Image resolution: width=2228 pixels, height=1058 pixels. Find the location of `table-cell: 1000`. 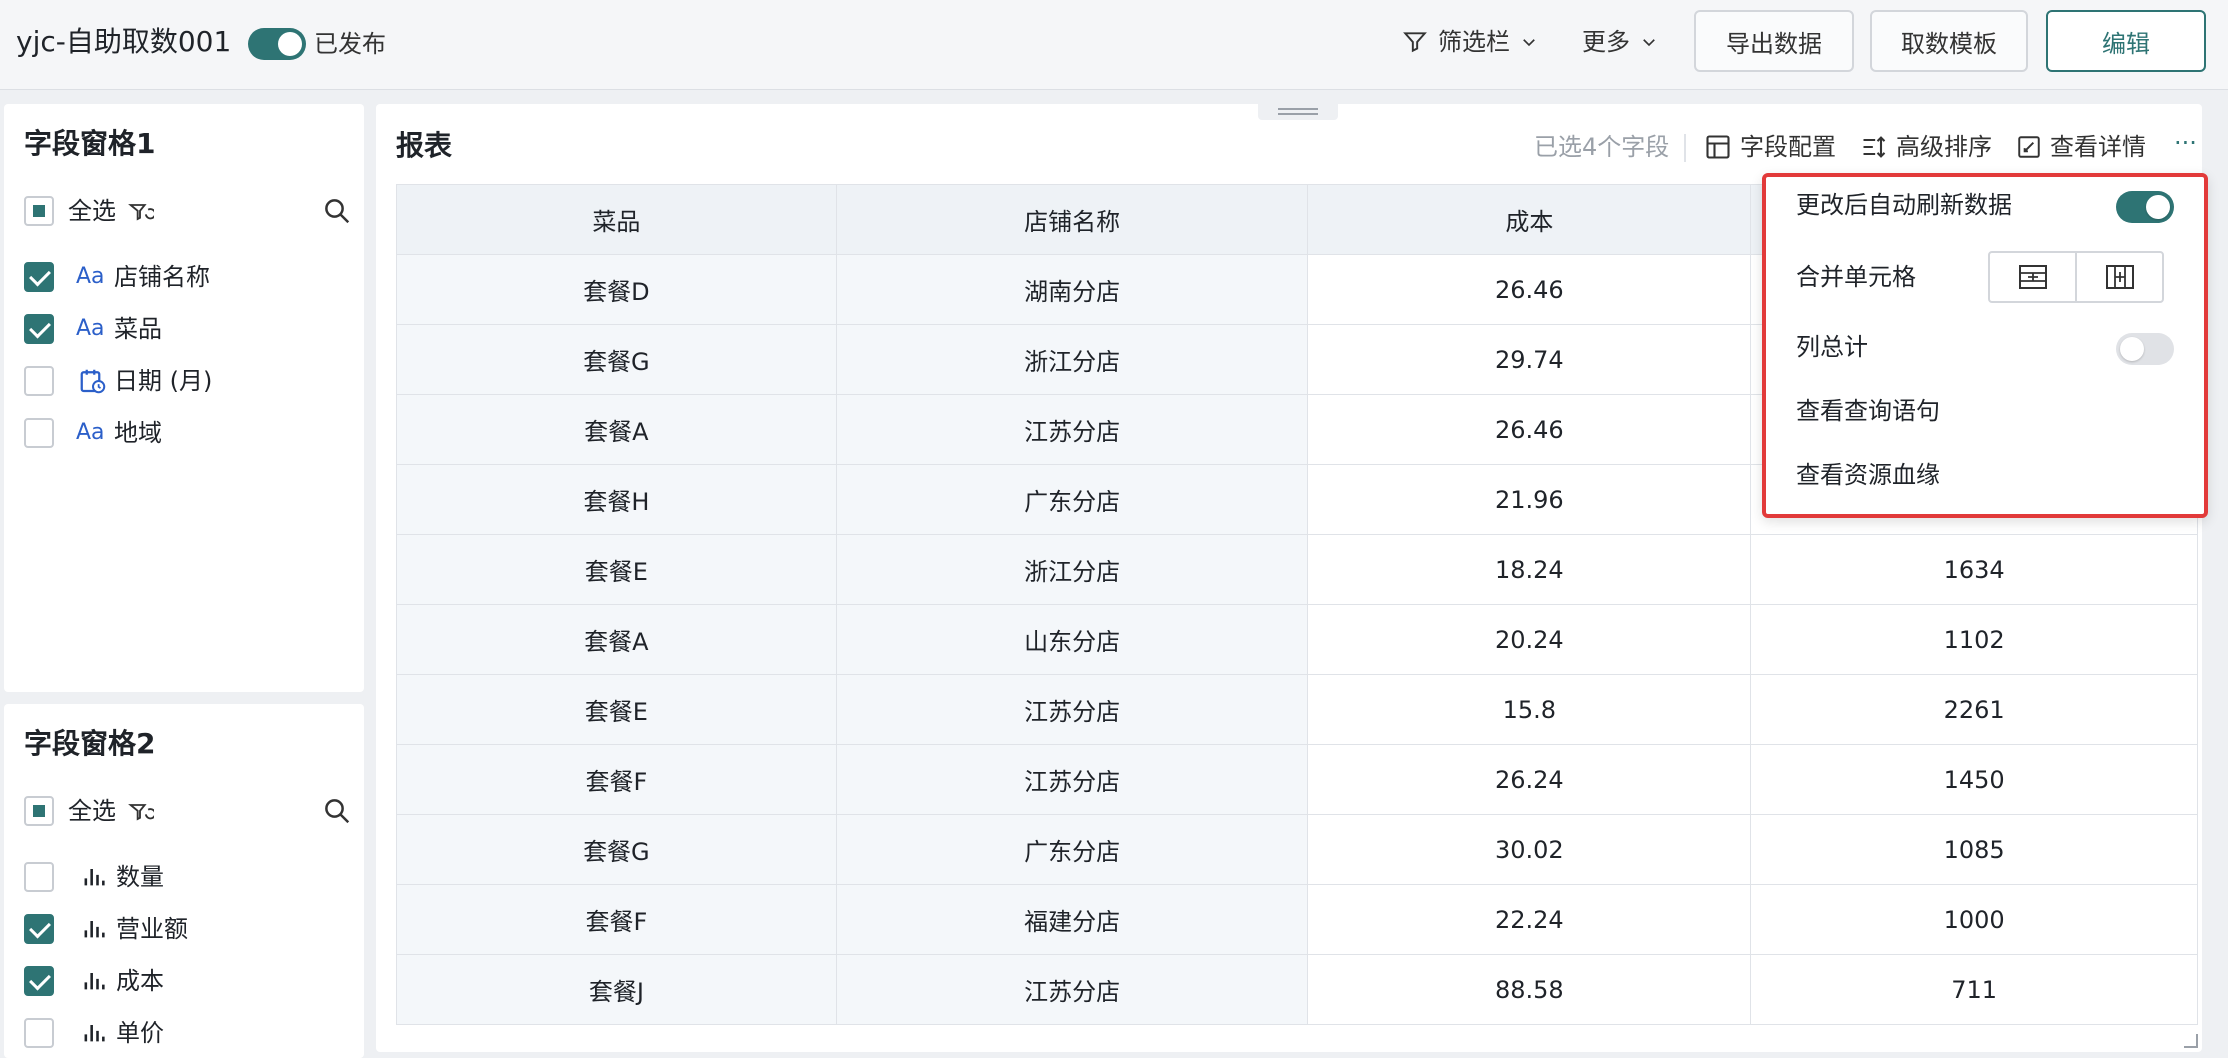

table-cell: 1000 is located at coordinates (1974, 919).